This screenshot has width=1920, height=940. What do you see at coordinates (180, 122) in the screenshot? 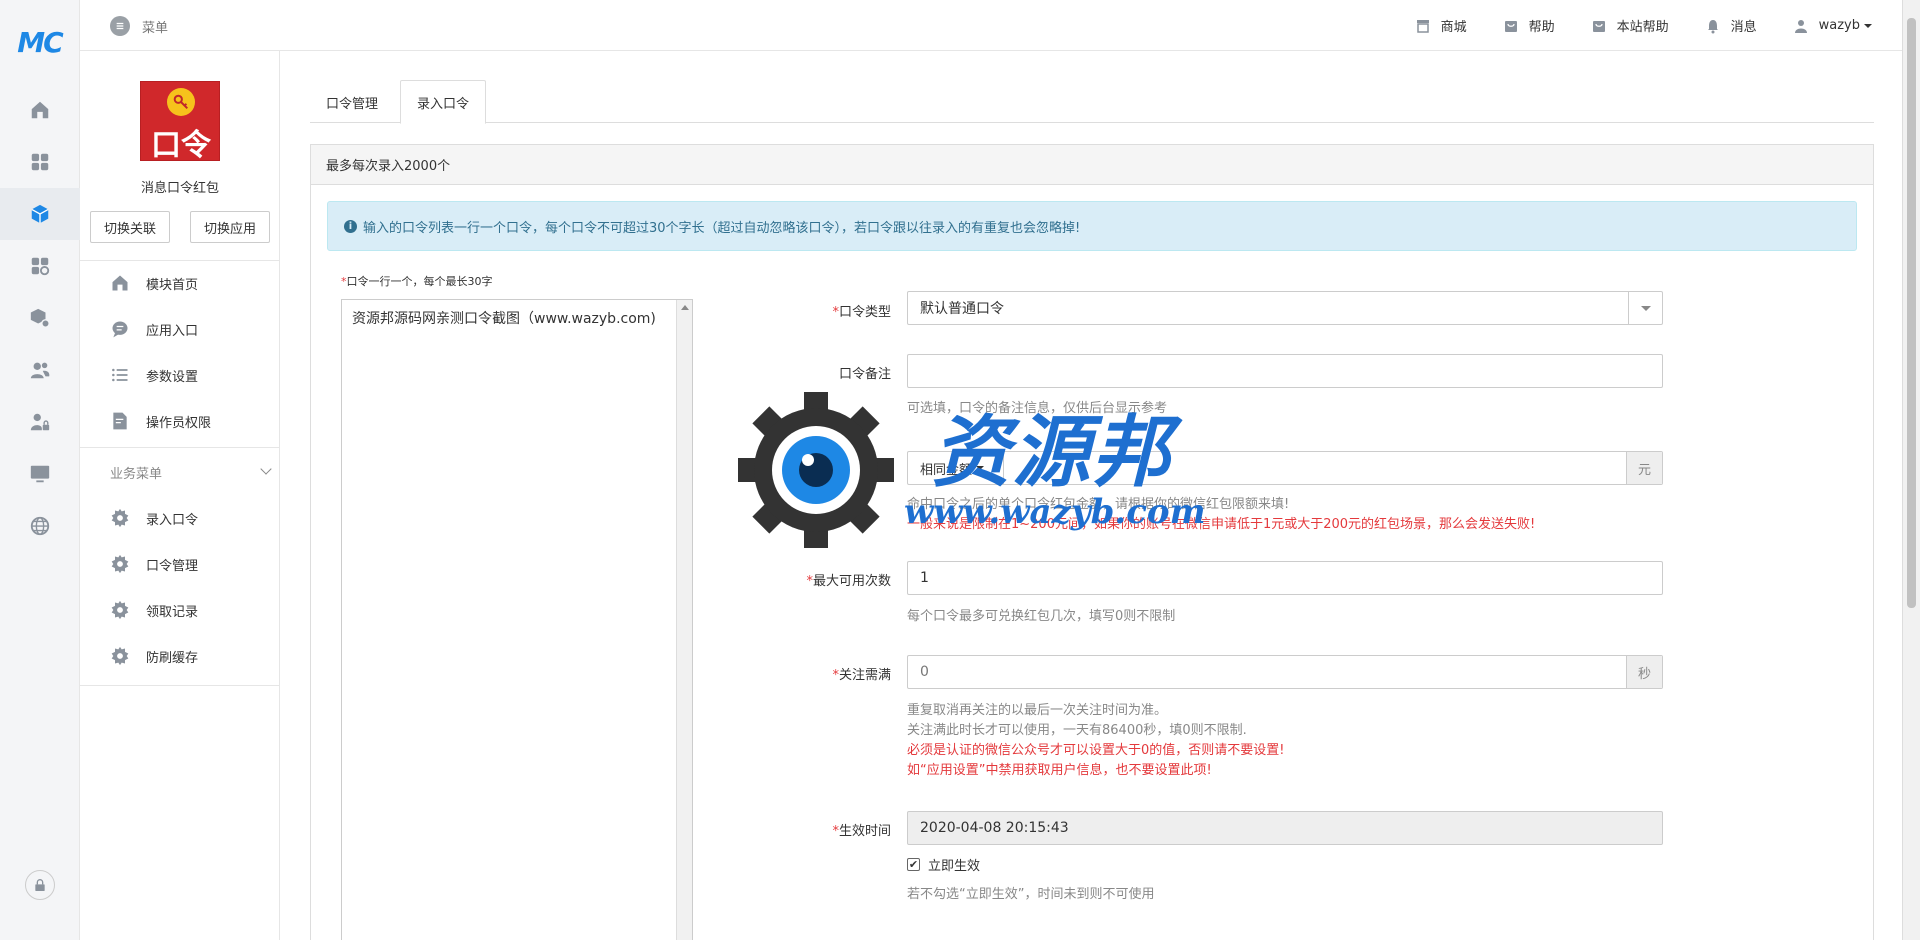
I see `module-logo: 口令` at bounding box center [180, 122].